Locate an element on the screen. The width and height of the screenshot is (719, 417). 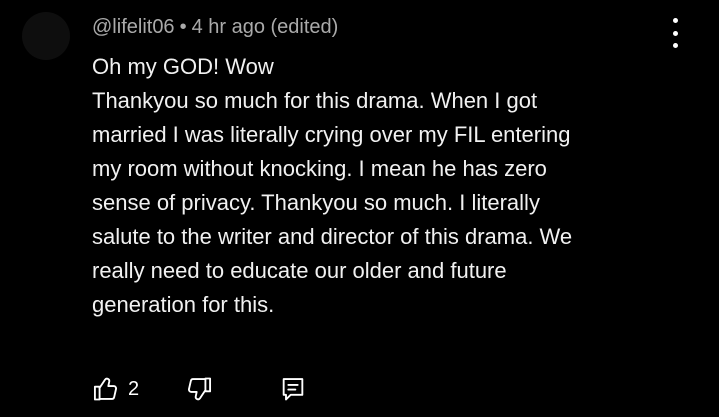
username: @lifelit06 is located at coordinates (133, 27).